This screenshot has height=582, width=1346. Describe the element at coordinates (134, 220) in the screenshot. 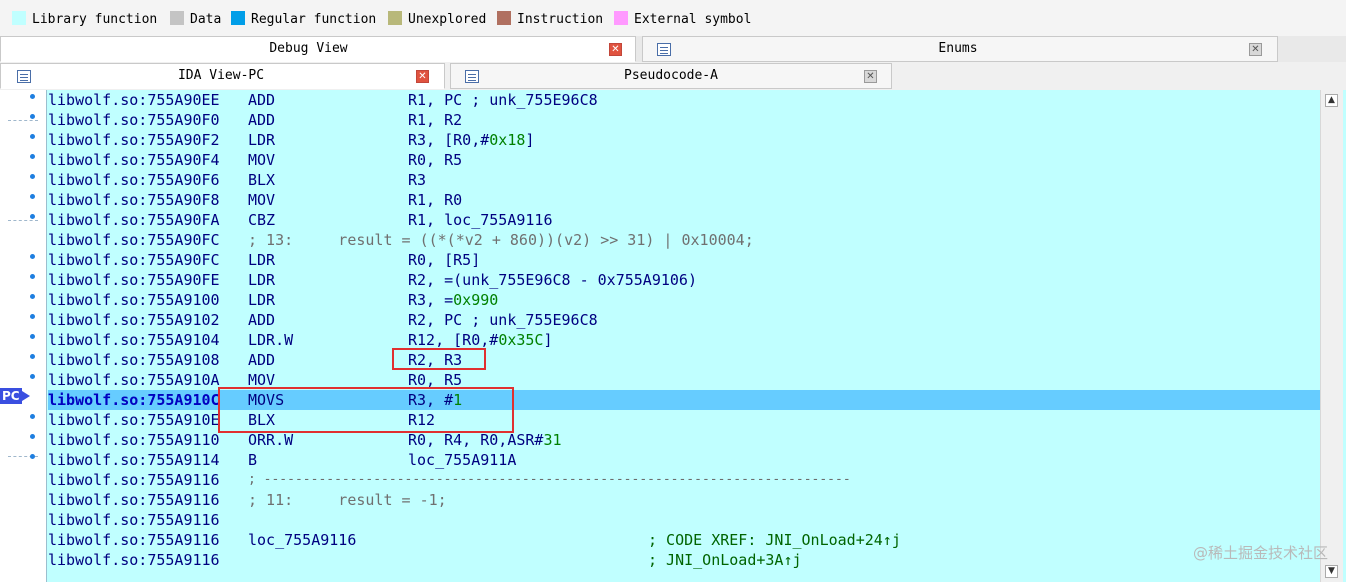

I see `address: libwolf.so:755A90FA` at that location.